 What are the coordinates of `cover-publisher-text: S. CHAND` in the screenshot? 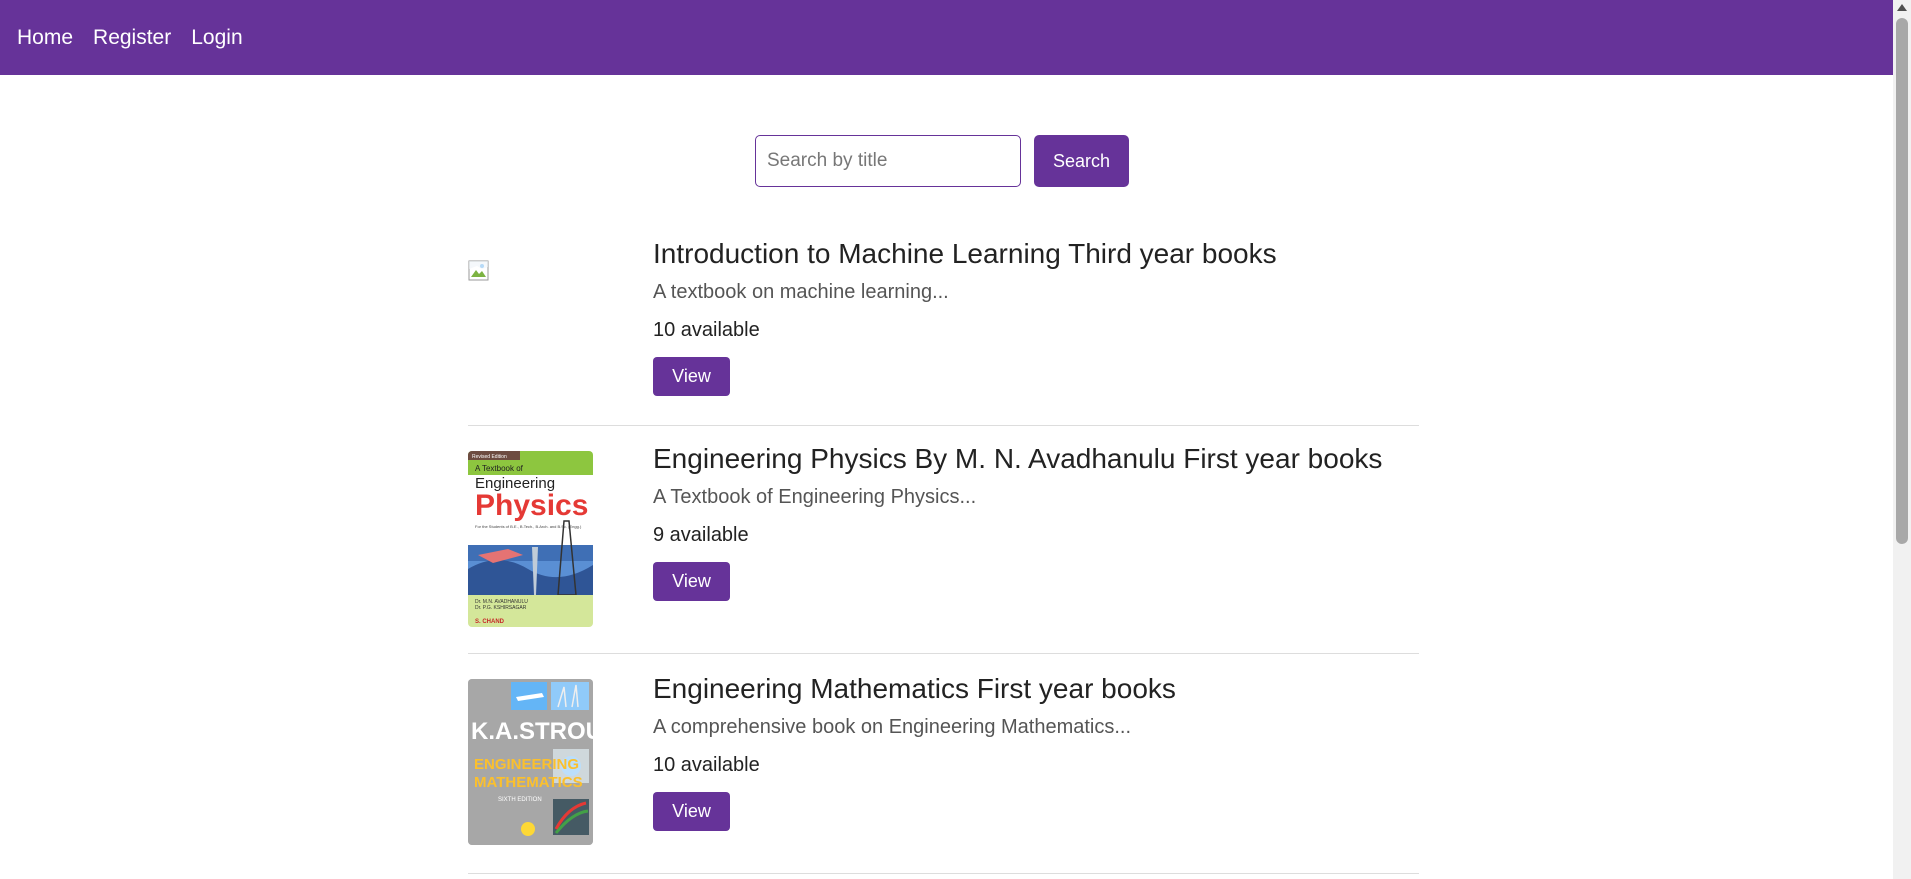 It's located at (490, 622).